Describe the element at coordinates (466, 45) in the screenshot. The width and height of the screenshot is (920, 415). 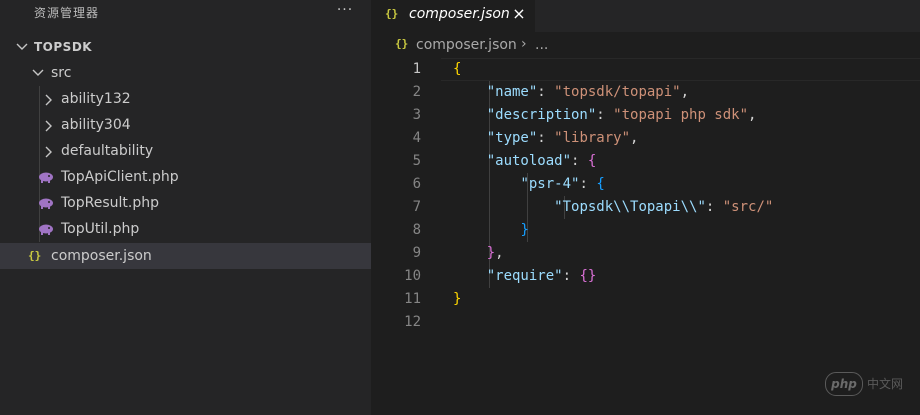
I see `breadcrumb-file: composer.json` at that location.